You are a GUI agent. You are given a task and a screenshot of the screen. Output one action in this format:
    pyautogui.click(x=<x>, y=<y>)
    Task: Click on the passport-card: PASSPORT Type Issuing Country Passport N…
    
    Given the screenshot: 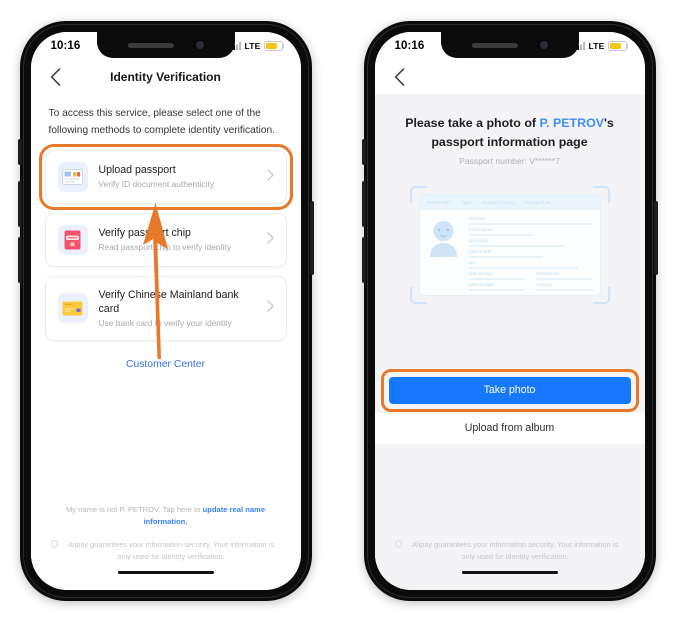 What is the action you would take?
    pyautogui.click(x=509, y=245)
    